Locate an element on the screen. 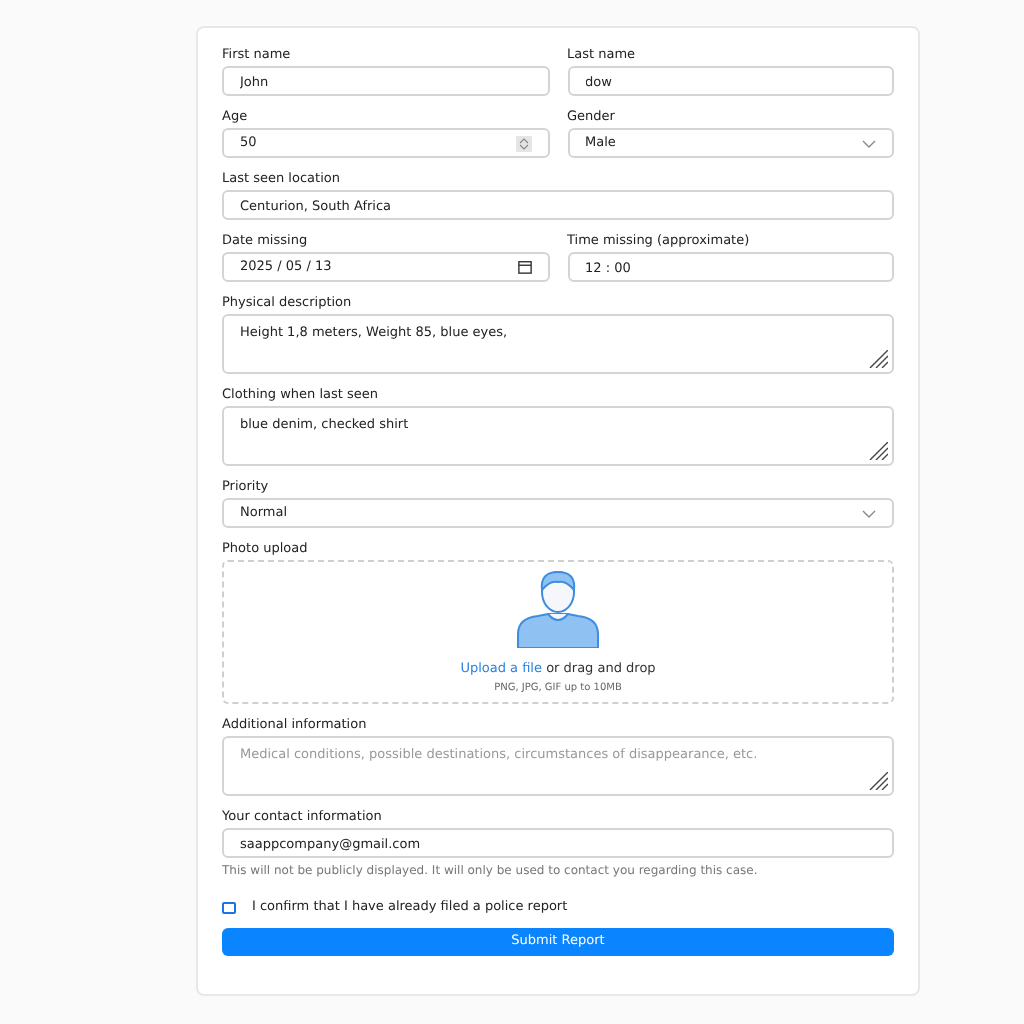 This screenshot has width=1024, height=1024. calendar-icon is located at coordinates (524, 267).